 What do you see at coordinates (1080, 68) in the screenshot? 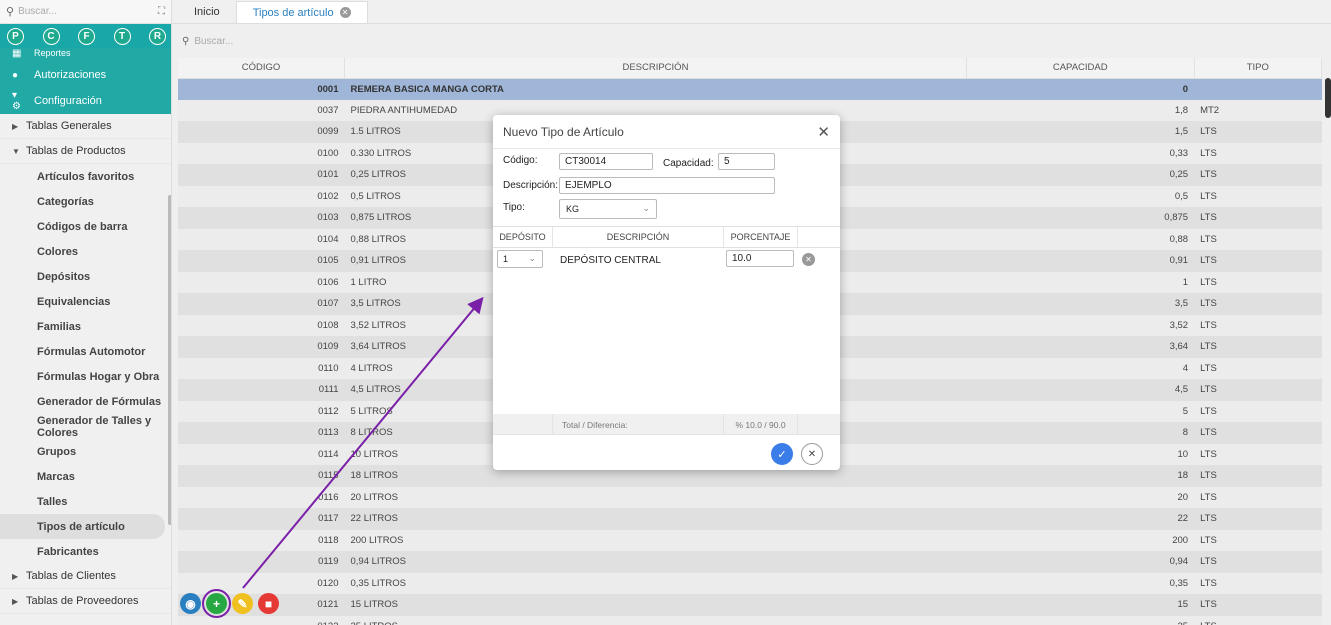
I see `col-header-capacidad: CAPACIDAD` at bounding box center [1080, 68].